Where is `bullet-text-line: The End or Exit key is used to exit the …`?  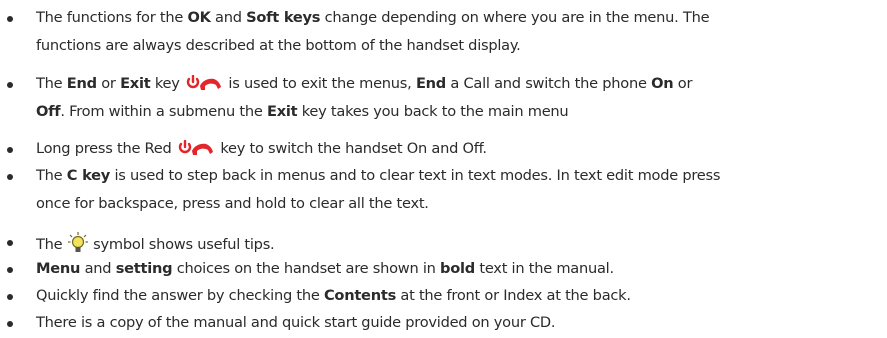
bullet-text-line: The End or Exit key is used to exit the … is located at coordinates (364, 85).